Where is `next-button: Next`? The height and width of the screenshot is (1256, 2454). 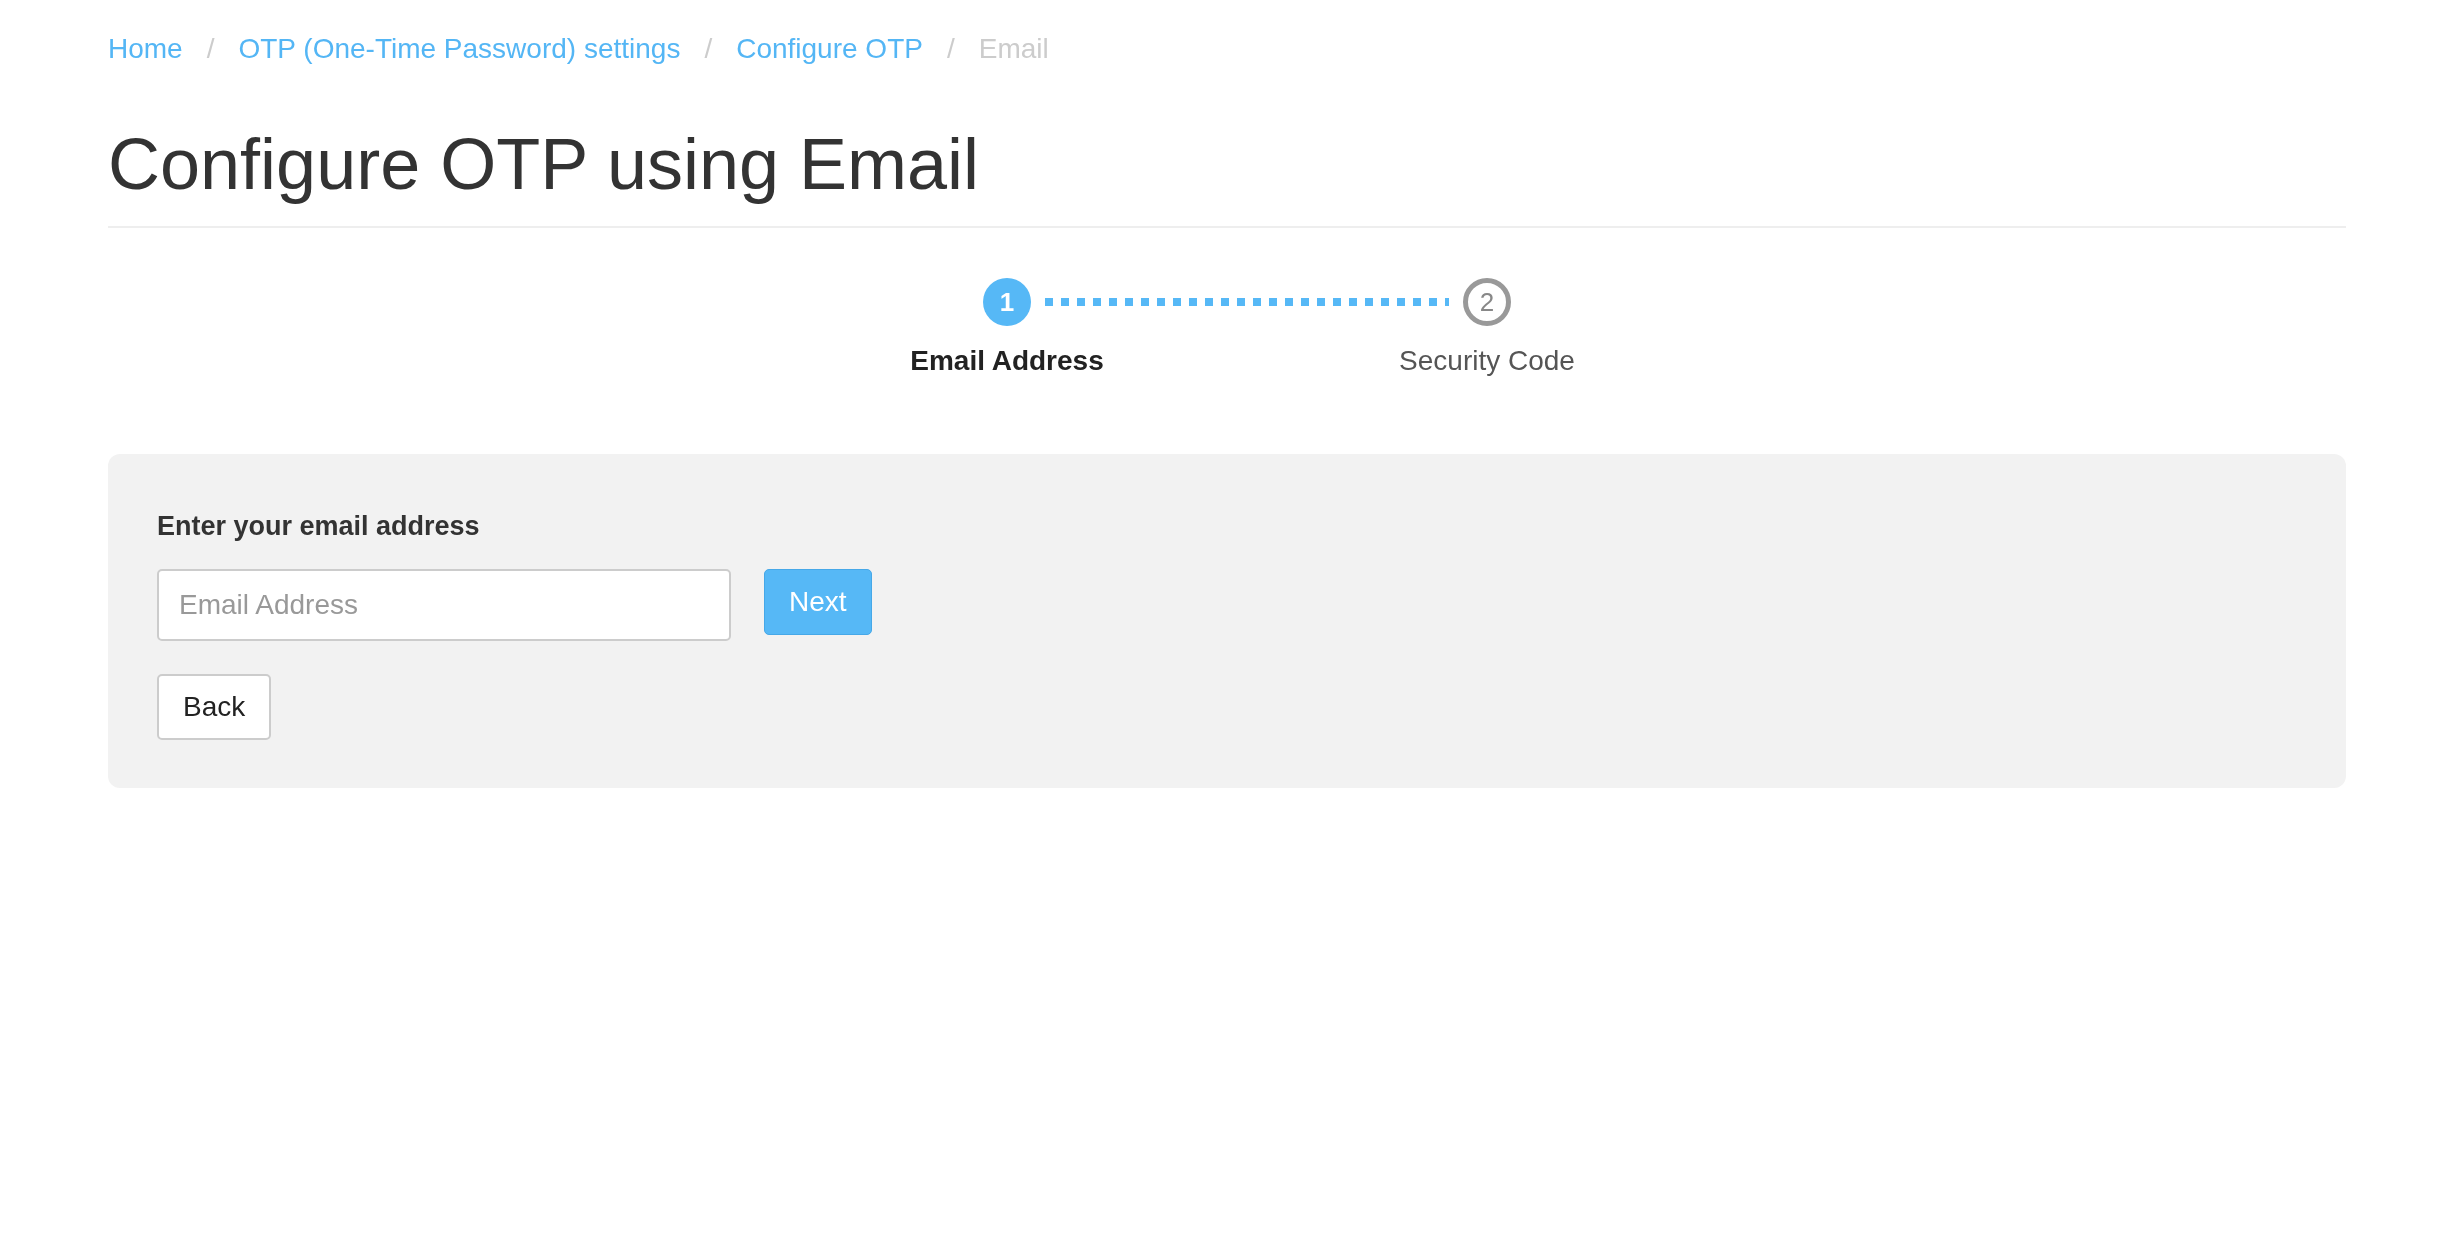 next-button: Next is located at coordinates (818, 601).